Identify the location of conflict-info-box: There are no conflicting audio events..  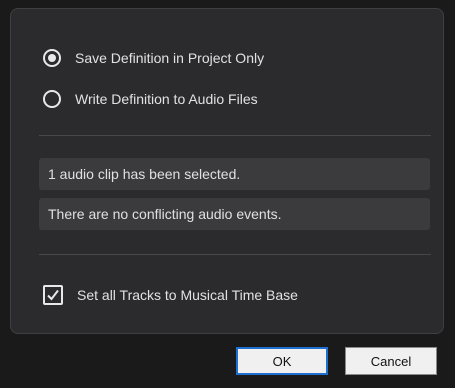
(234, 214).